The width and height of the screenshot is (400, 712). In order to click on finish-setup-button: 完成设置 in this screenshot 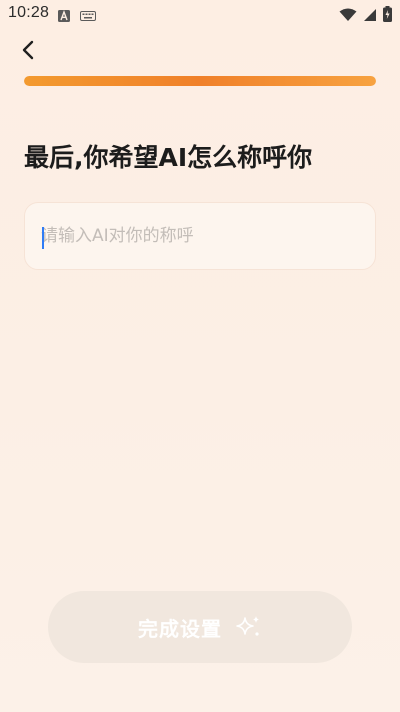, I will do `click(200, 627)`.